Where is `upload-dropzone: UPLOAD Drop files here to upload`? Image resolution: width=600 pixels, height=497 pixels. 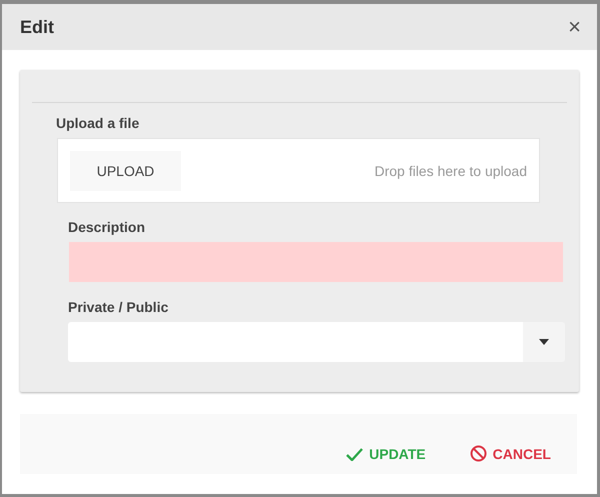
upload-dropzone: UPLOAD Drop files here to upload is located at coordinates (298, 170).